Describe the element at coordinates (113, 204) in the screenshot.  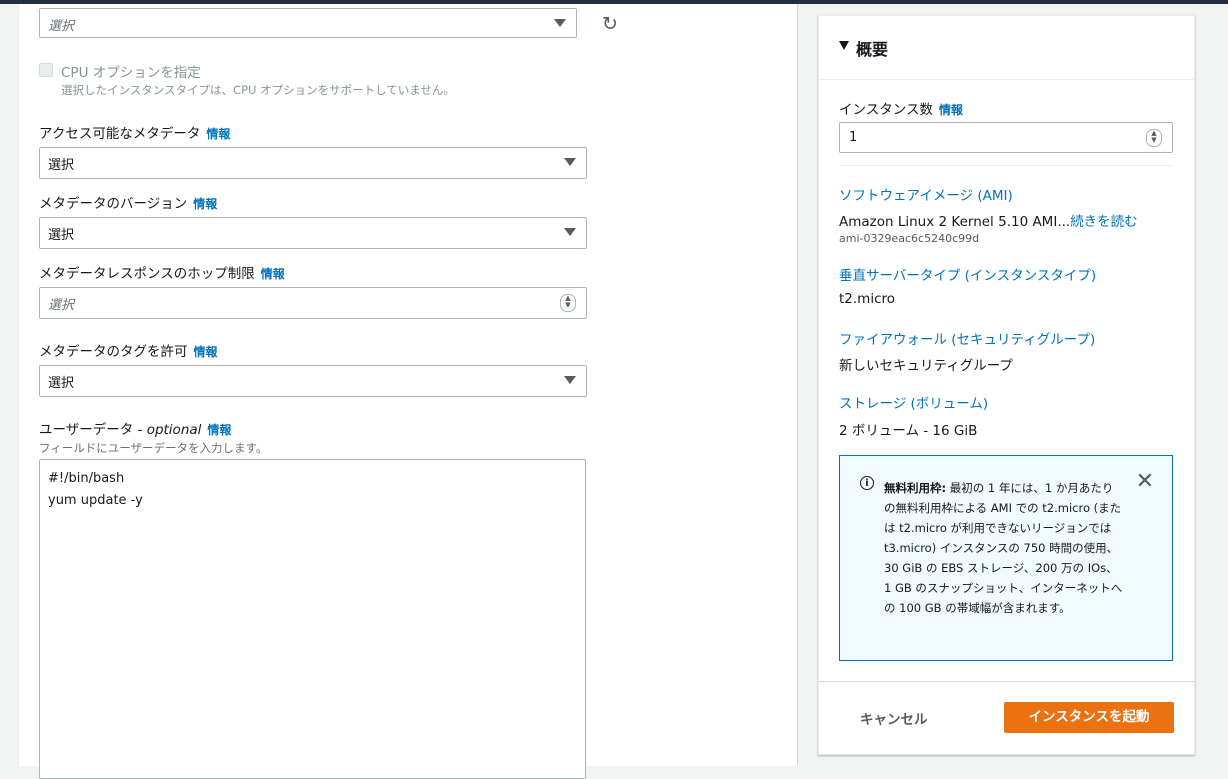
I see `field-label-text: メタデータのバージョン` at that location.